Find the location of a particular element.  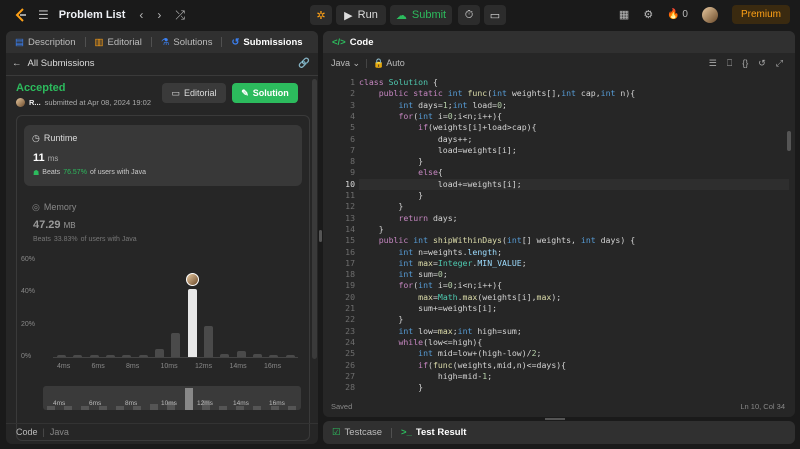

editorial-button: ▭ Editorial is located at coordinates (194, 93).